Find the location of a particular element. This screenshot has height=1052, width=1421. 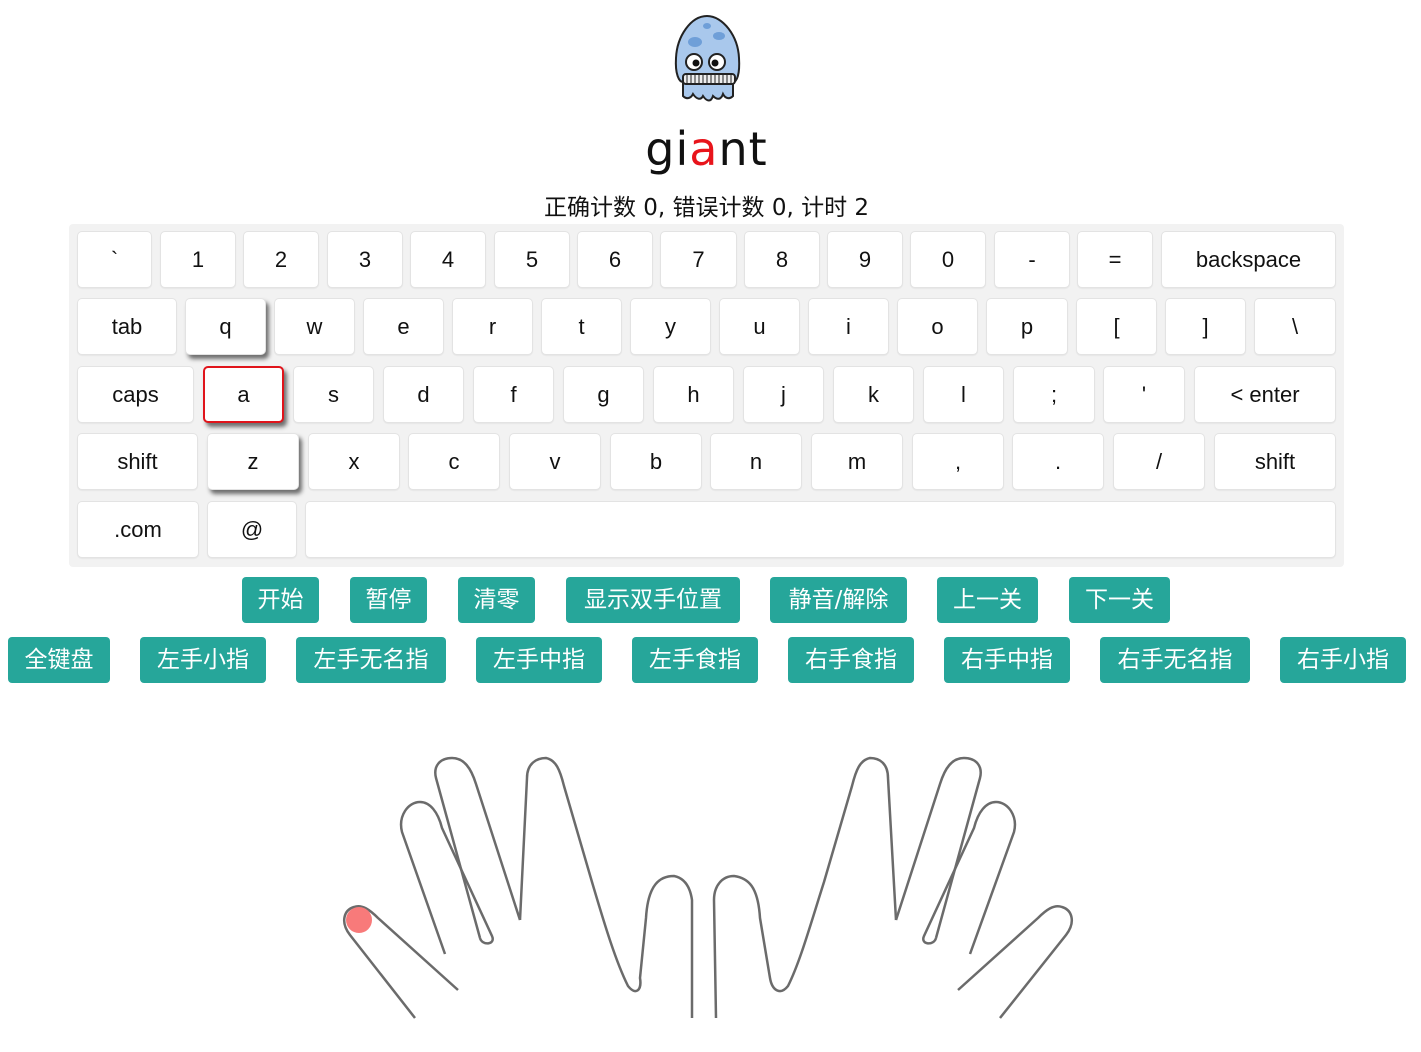

key-a: a is located at coordinates (243, 394).